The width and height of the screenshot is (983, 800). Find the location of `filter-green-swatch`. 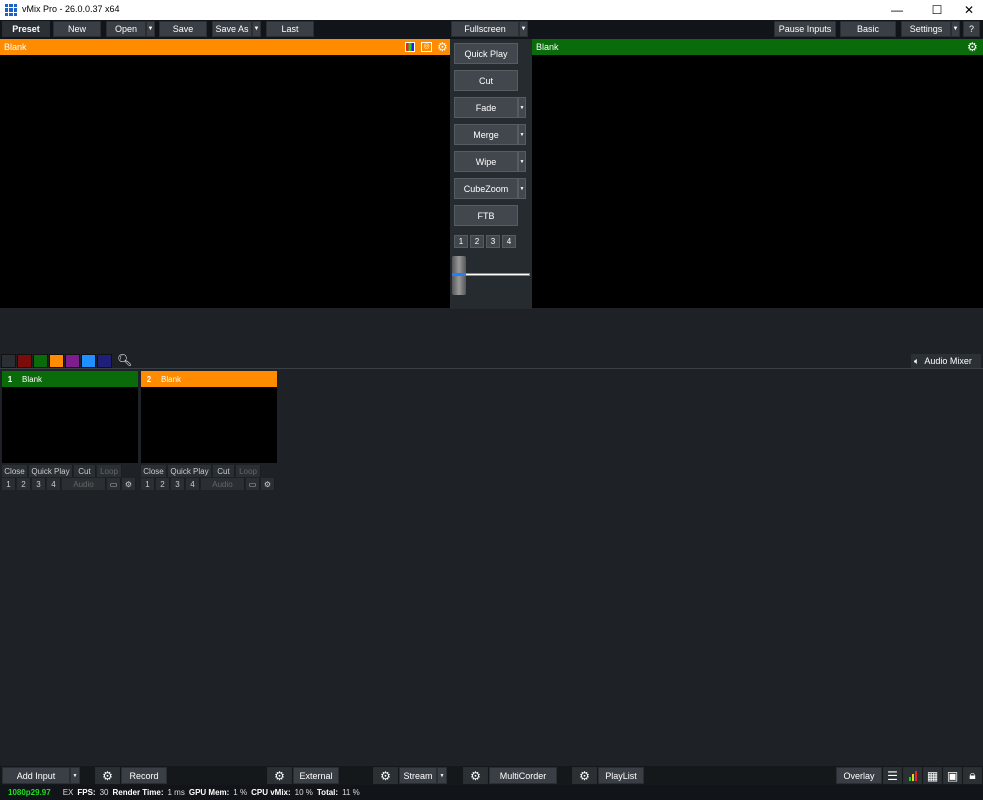

filter-green-swatch is located at coordinates (40, 361).